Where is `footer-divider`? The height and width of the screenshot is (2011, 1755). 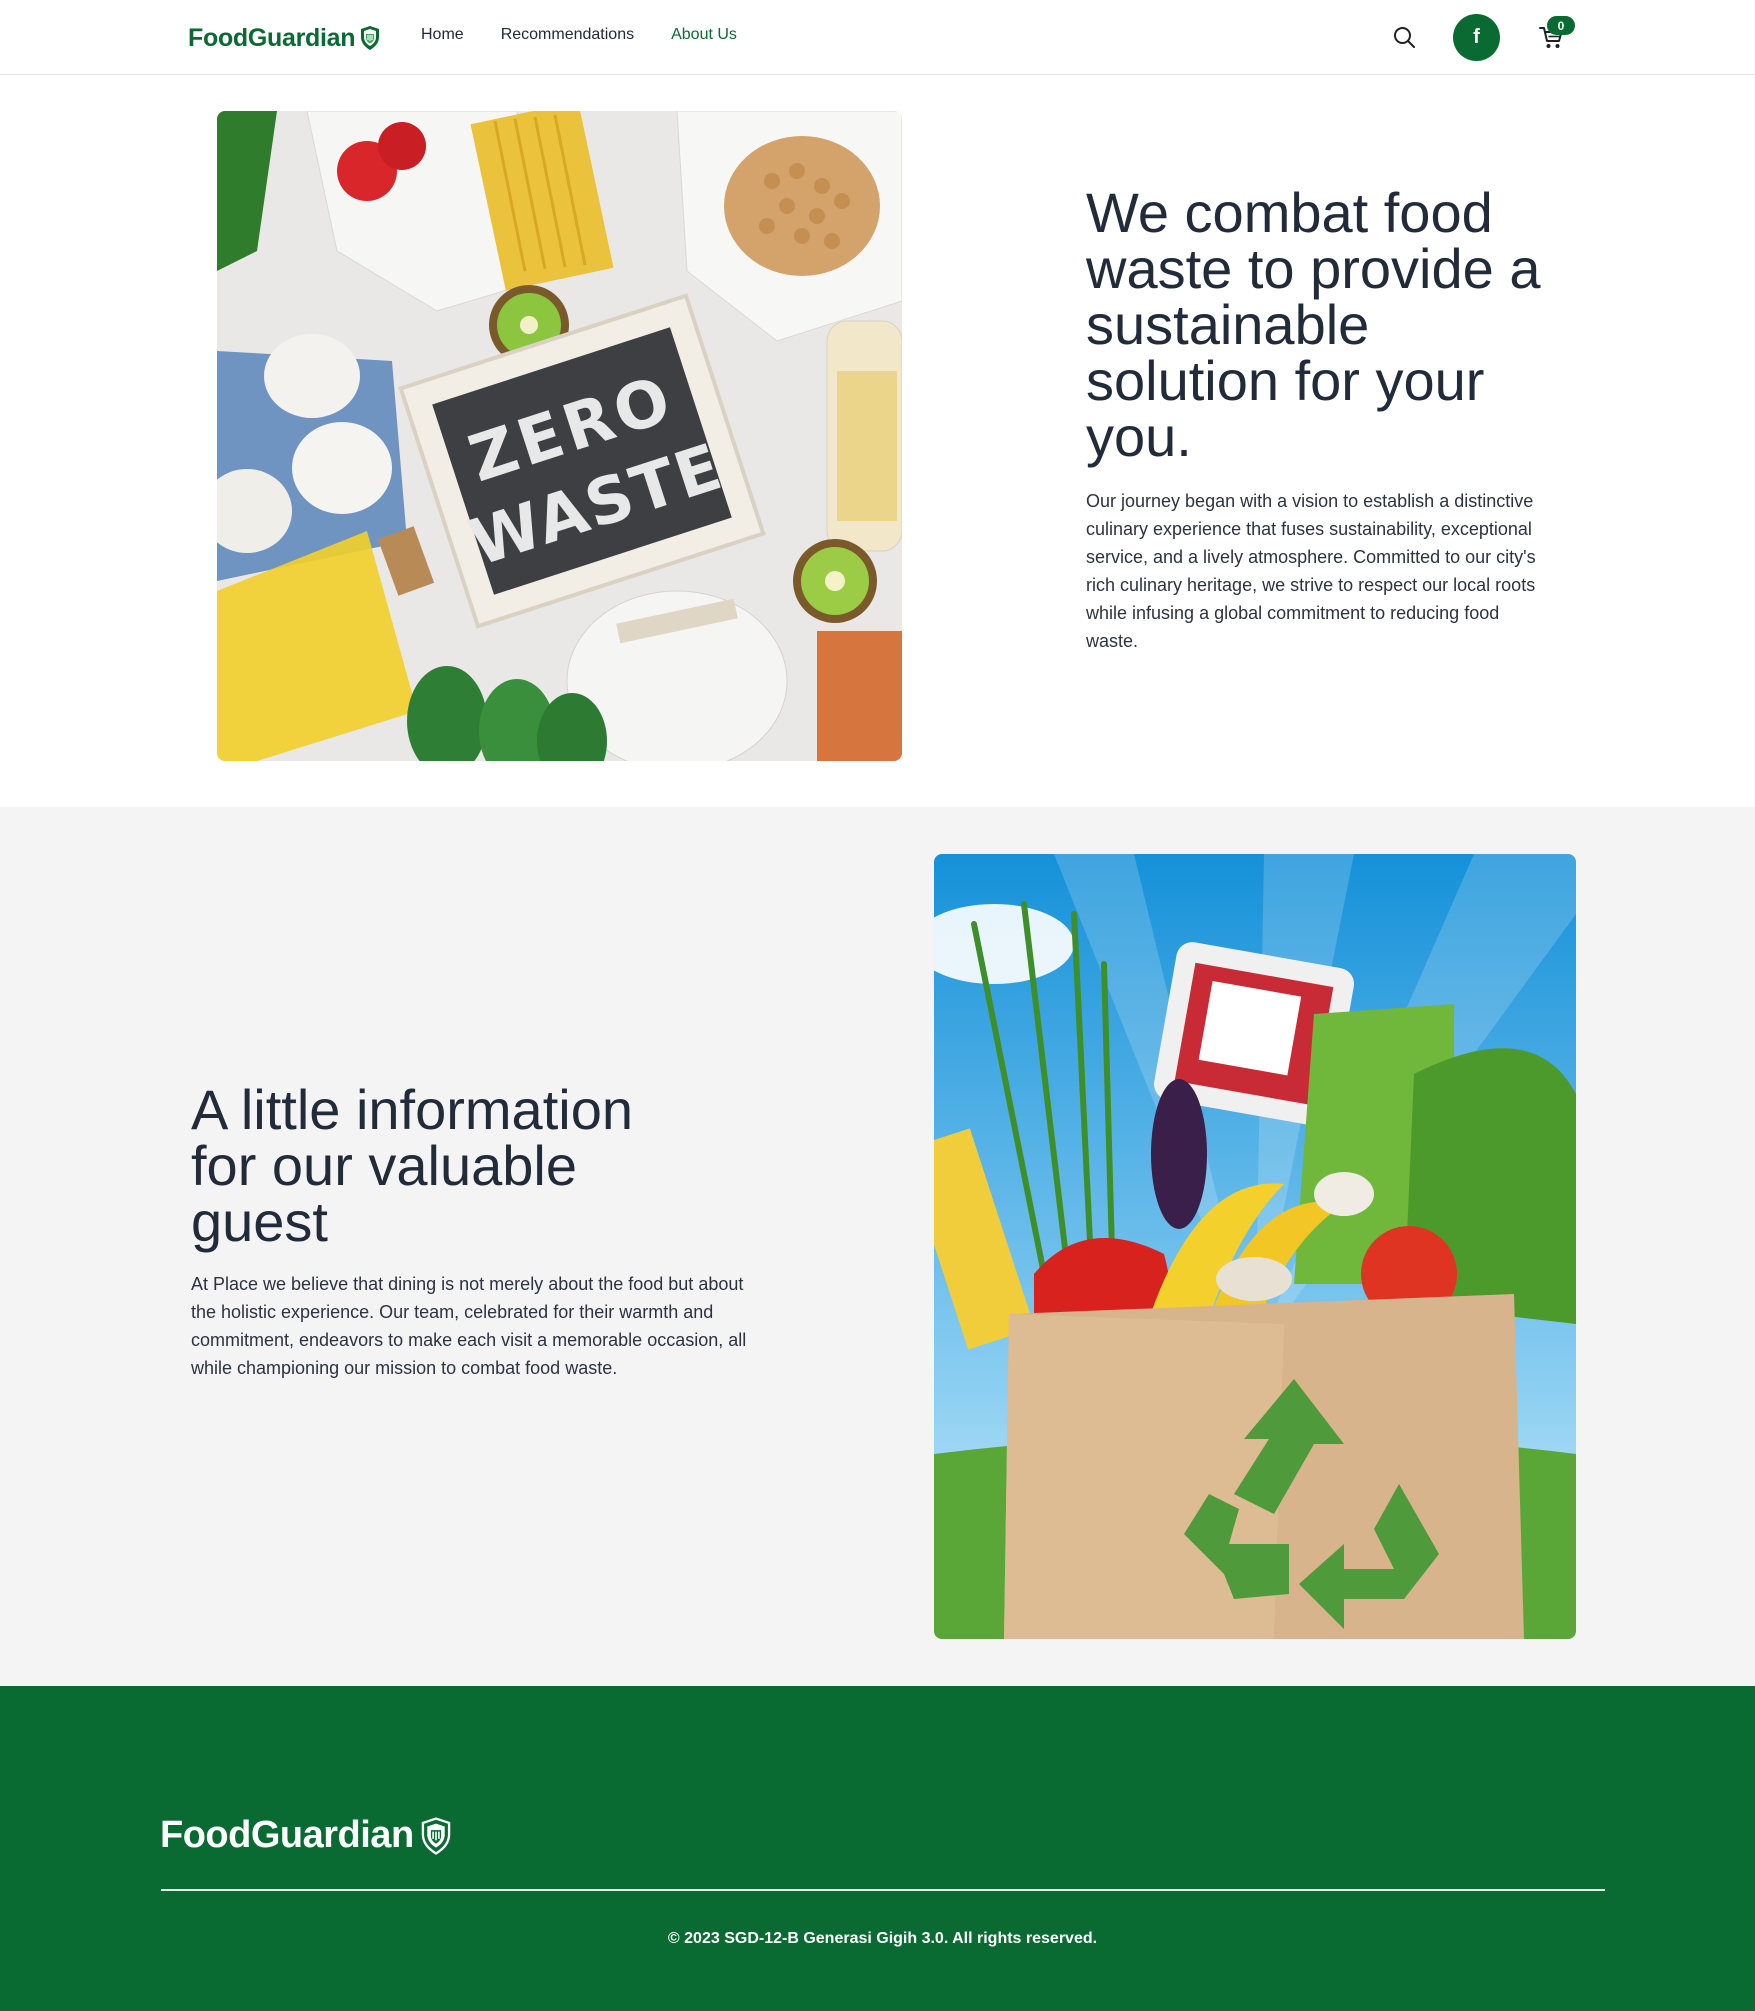 footer-divider is located at coordinates (883, 1890).